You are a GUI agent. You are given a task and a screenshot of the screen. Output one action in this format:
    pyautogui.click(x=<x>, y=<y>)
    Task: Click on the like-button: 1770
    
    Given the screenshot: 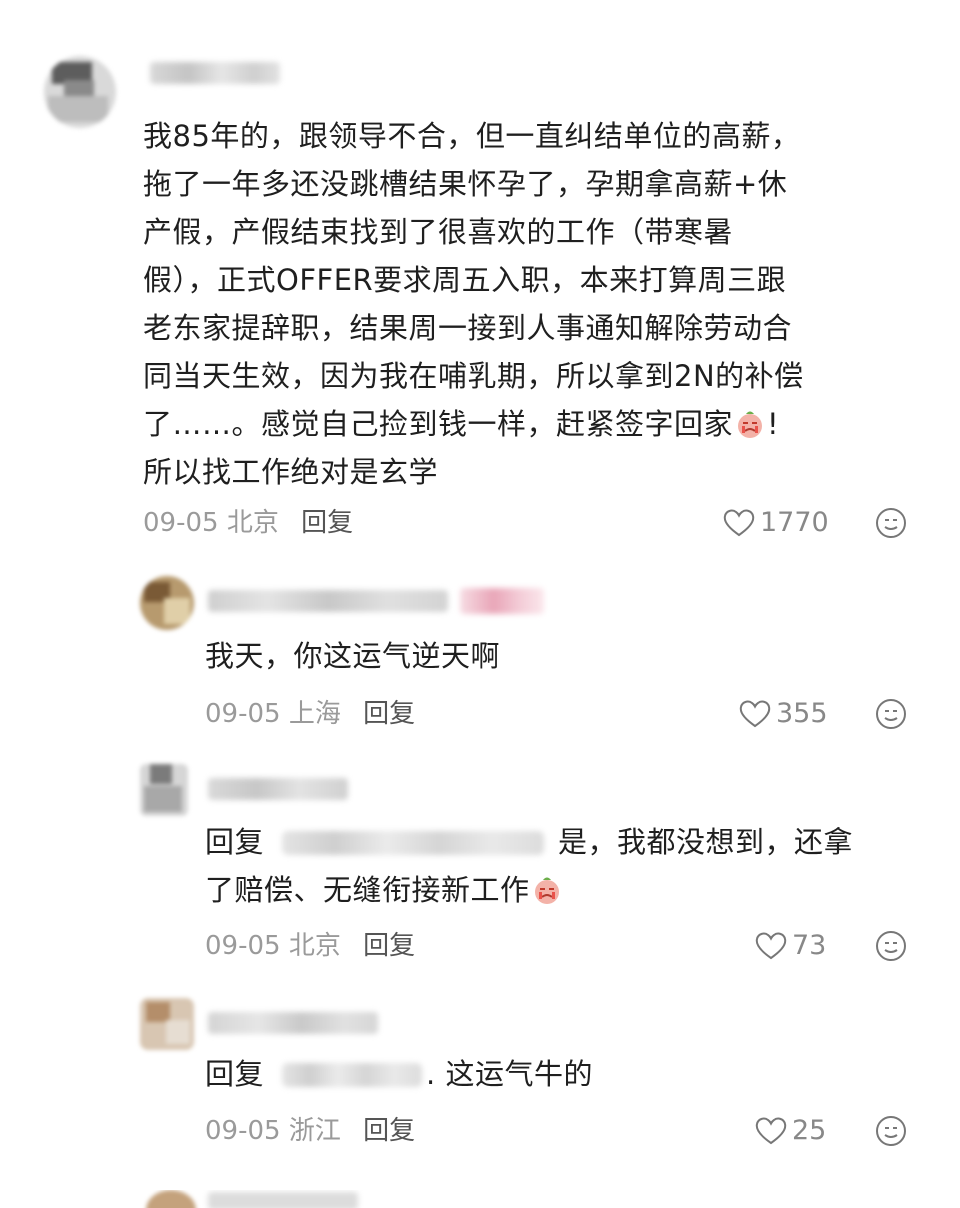 What is the action you would take?
    pyautogui.click(x=775, y=523)
    